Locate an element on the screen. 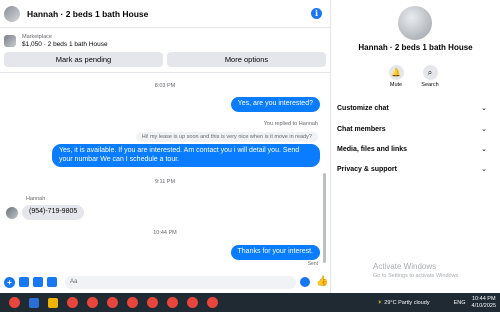  profile-name: Hannah · 2 beds 1 bath House is located at coordinates (415, 47).